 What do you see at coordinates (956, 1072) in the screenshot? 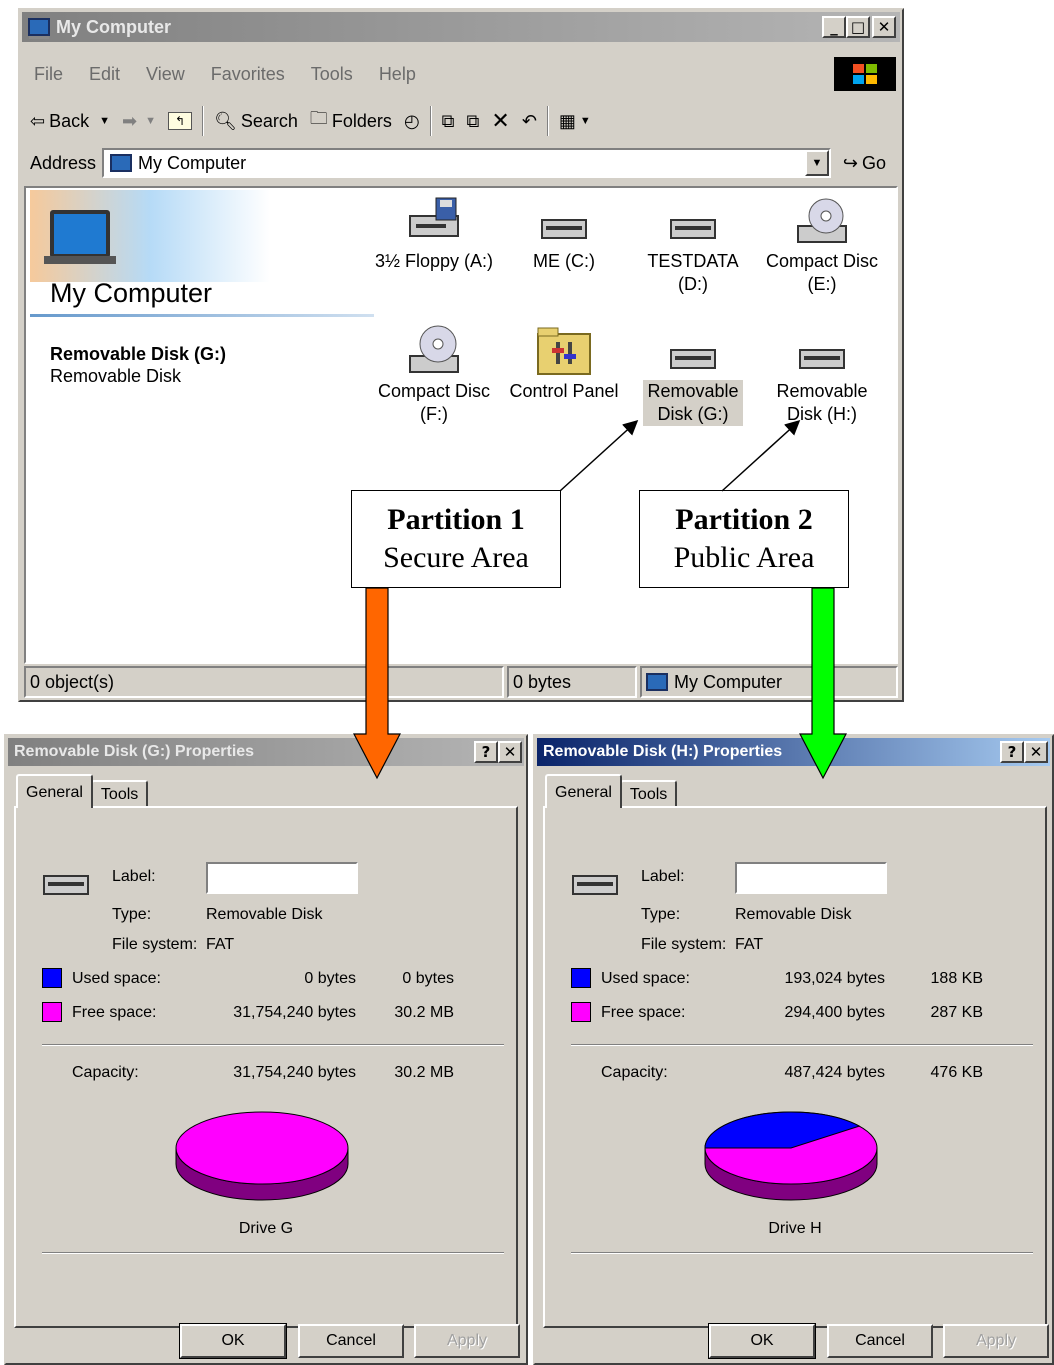
I see `capacity-short: 476 KB` at bounding box center [956, 1072].